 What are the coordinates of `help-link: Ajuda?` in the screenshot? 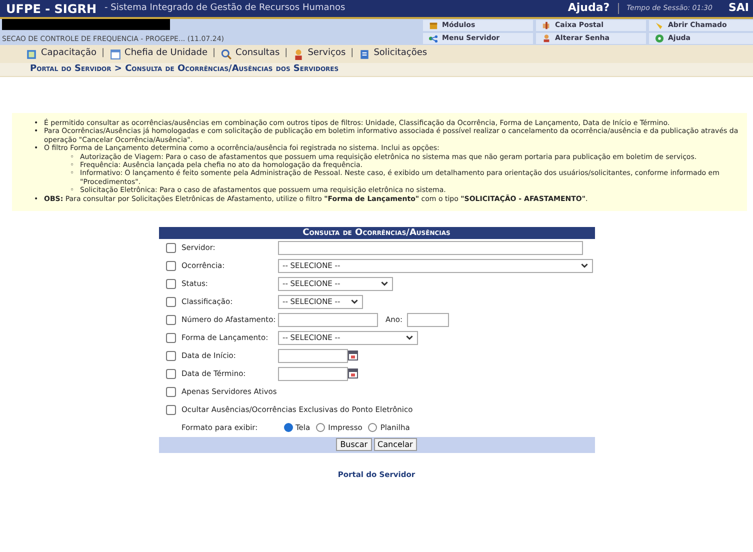 It's located at (589, 8).